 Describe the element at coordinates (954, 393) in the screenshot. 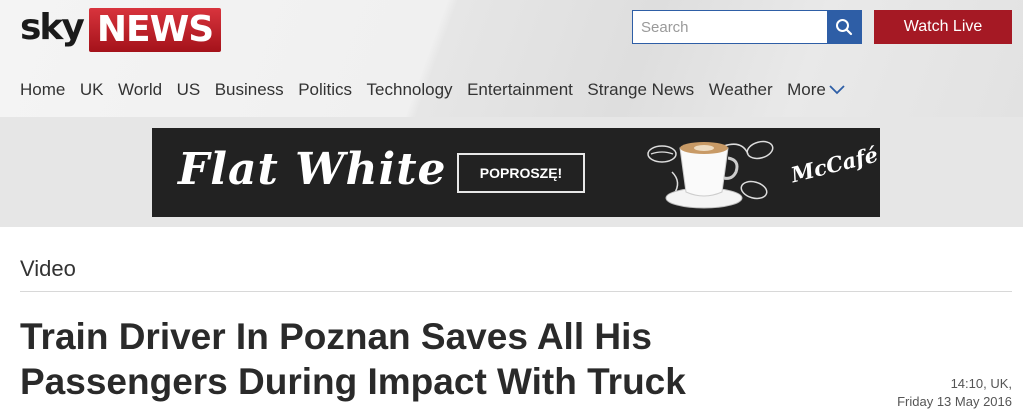

I see `article-timestamp: 14:10, UK, Friday 13 May 2016` at that location.